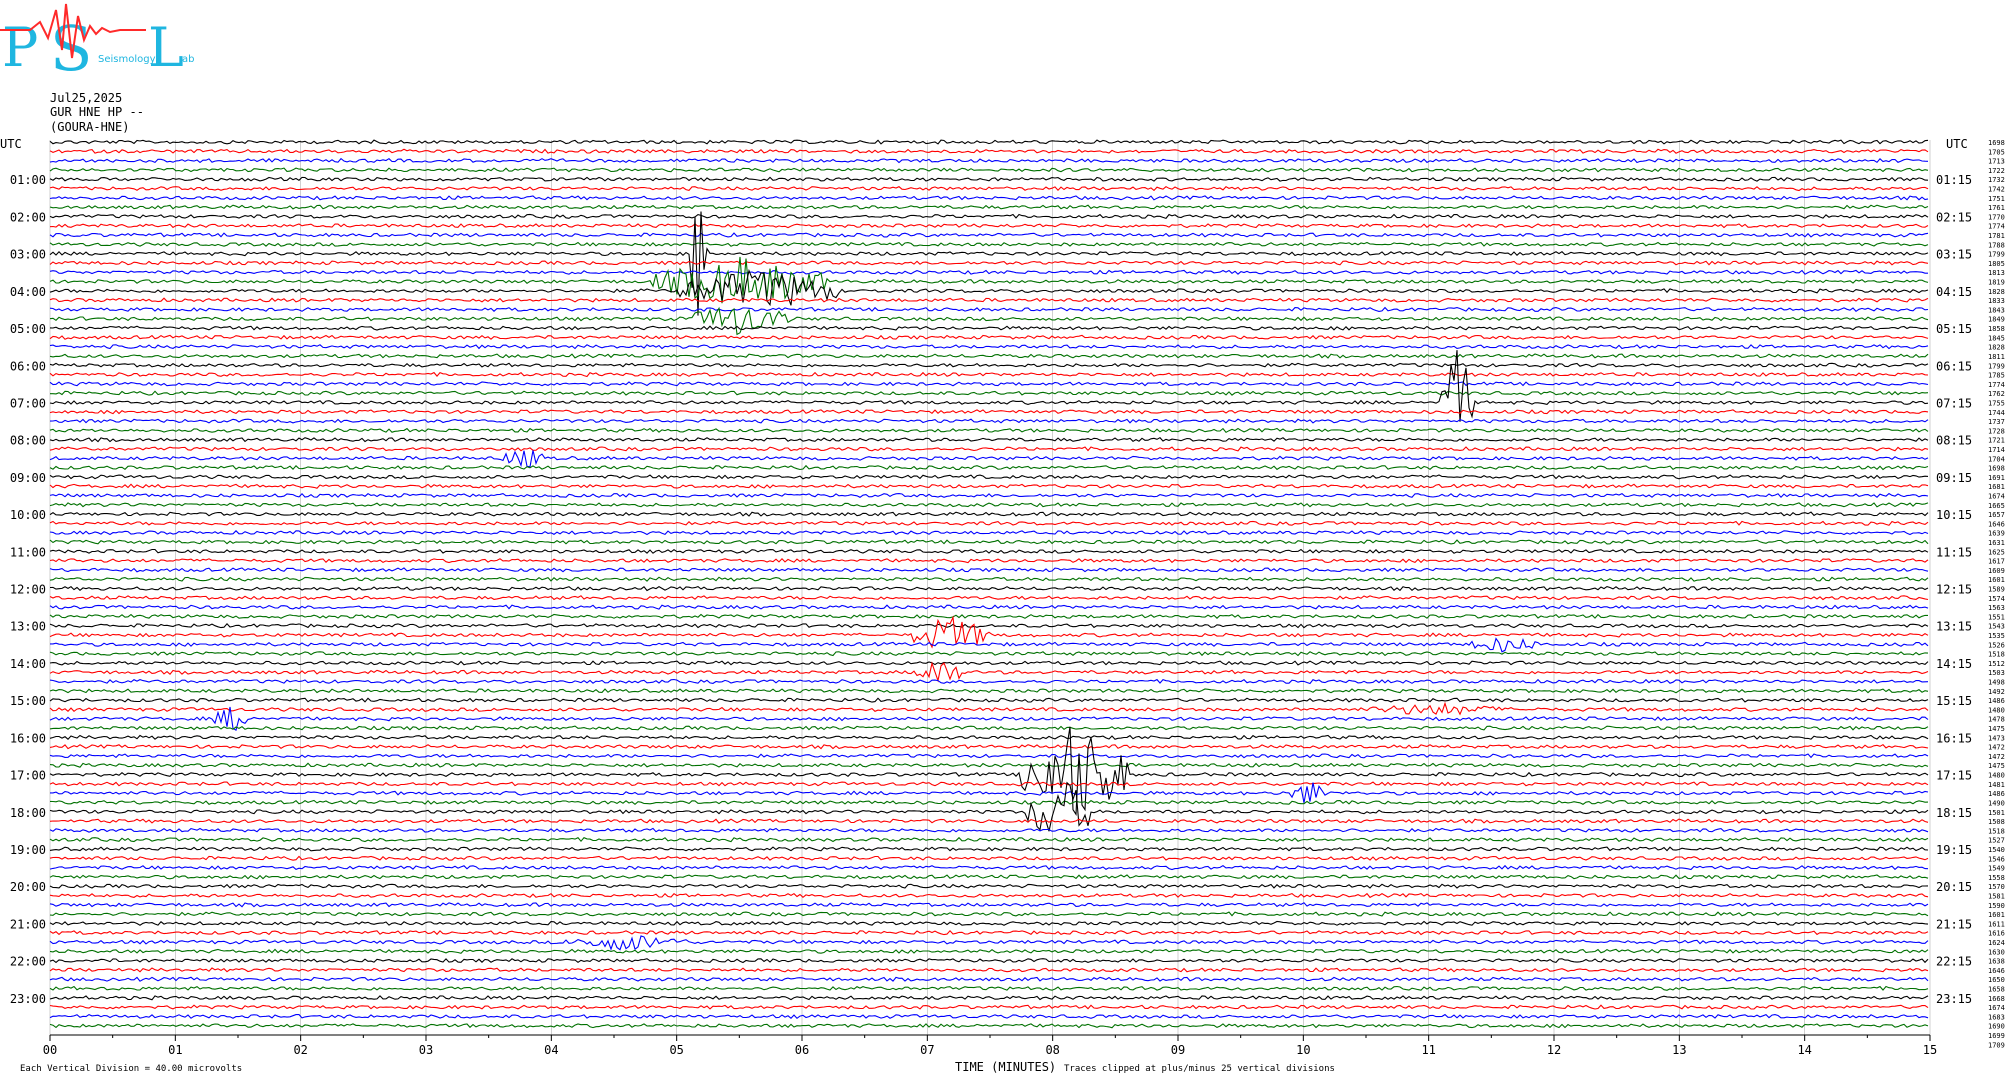  Describe the element at coordinates (1996, 710) in the screenshot. I see `trace-value-label: 1480` at that location.